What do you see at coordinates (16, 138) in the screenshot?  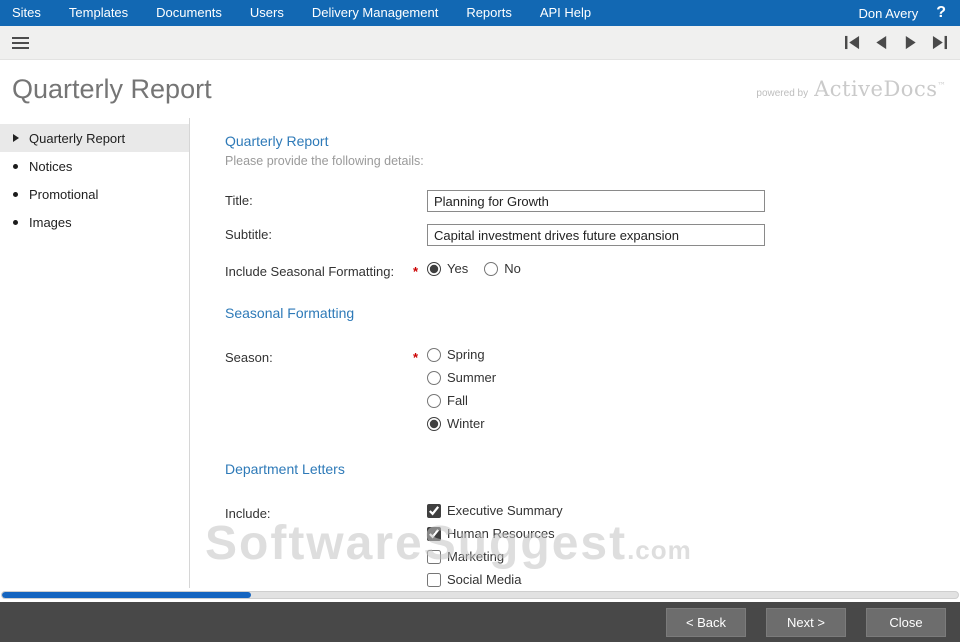 I see `current-step-arrow-icon` at bounding box center [16, 138].